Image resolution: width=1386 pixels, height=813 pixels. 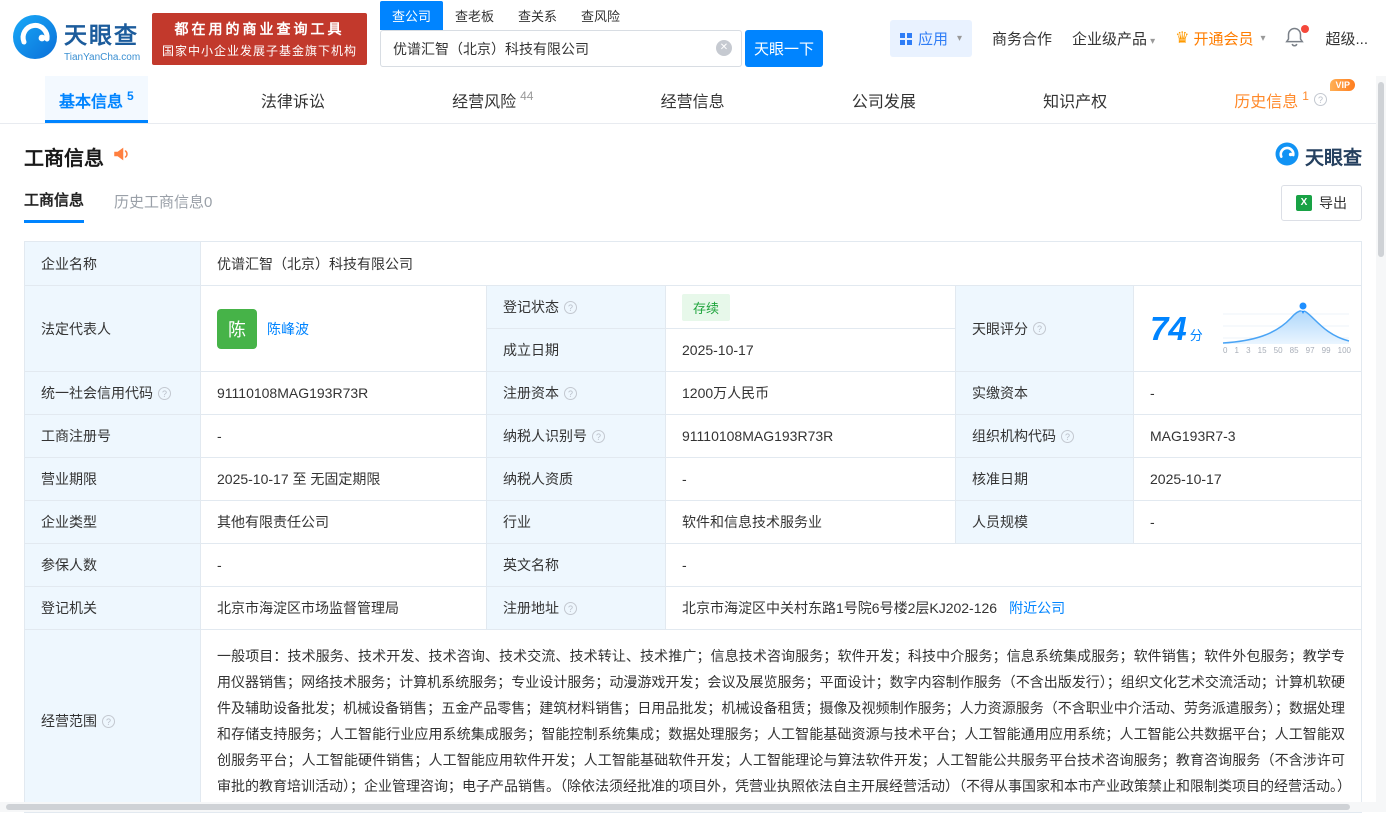 I want to click on label-text: 统一社会信用代码, so click(x=97, y=393).